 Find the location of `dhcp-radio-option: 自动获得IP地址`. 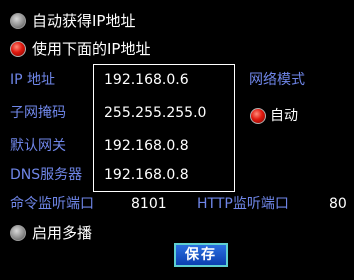

dhcp-radio-option: 自动获得IP地址 is located at coordinates (72, 21).